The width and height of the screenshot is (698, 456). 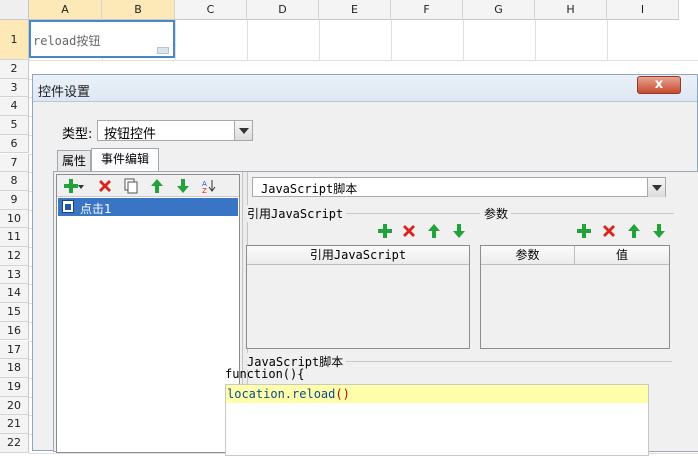 What do you see at coordinates (621, 255) in the screenshot?
I see `value-column-header: 值` at bounding box center [621, 255].